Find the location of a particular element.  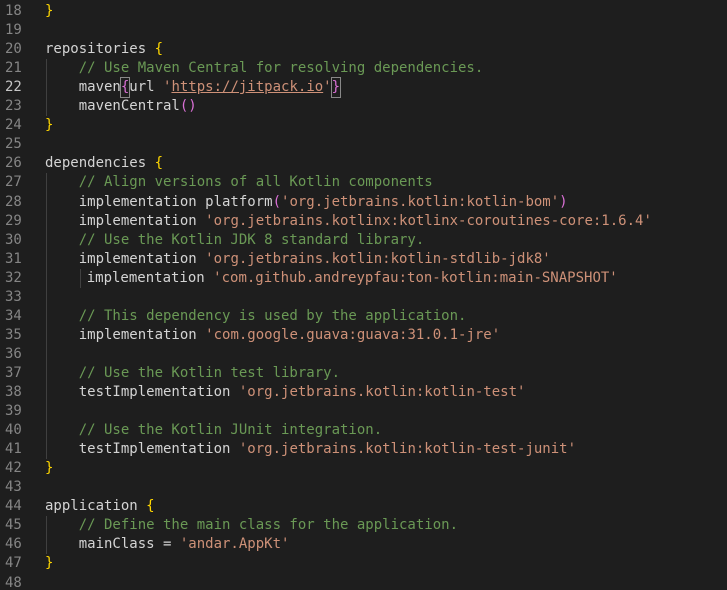

code-line: 47} is located at coordinates (363, 563).